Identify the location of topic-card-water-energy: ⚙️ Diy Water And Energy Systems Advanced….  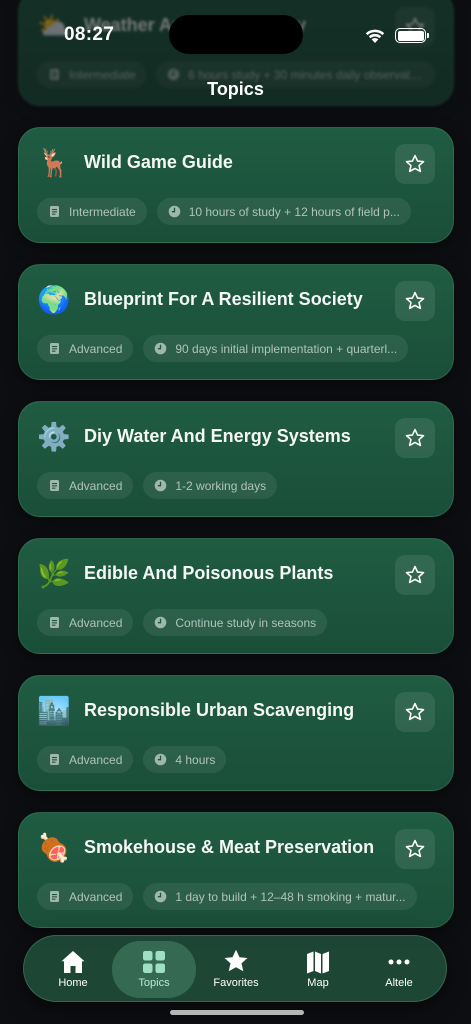
(236, 459).